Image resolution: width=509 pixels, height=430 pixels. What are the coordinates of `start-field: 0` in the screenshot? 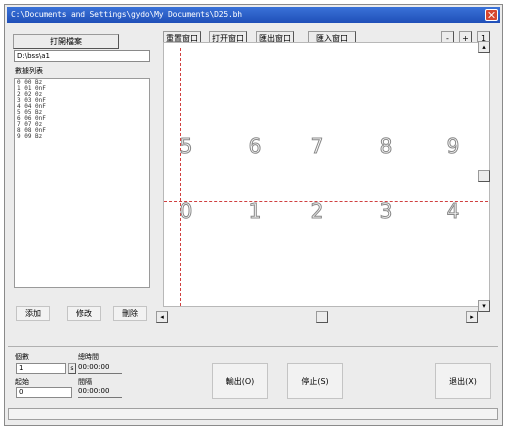 It's located at (44, 392).